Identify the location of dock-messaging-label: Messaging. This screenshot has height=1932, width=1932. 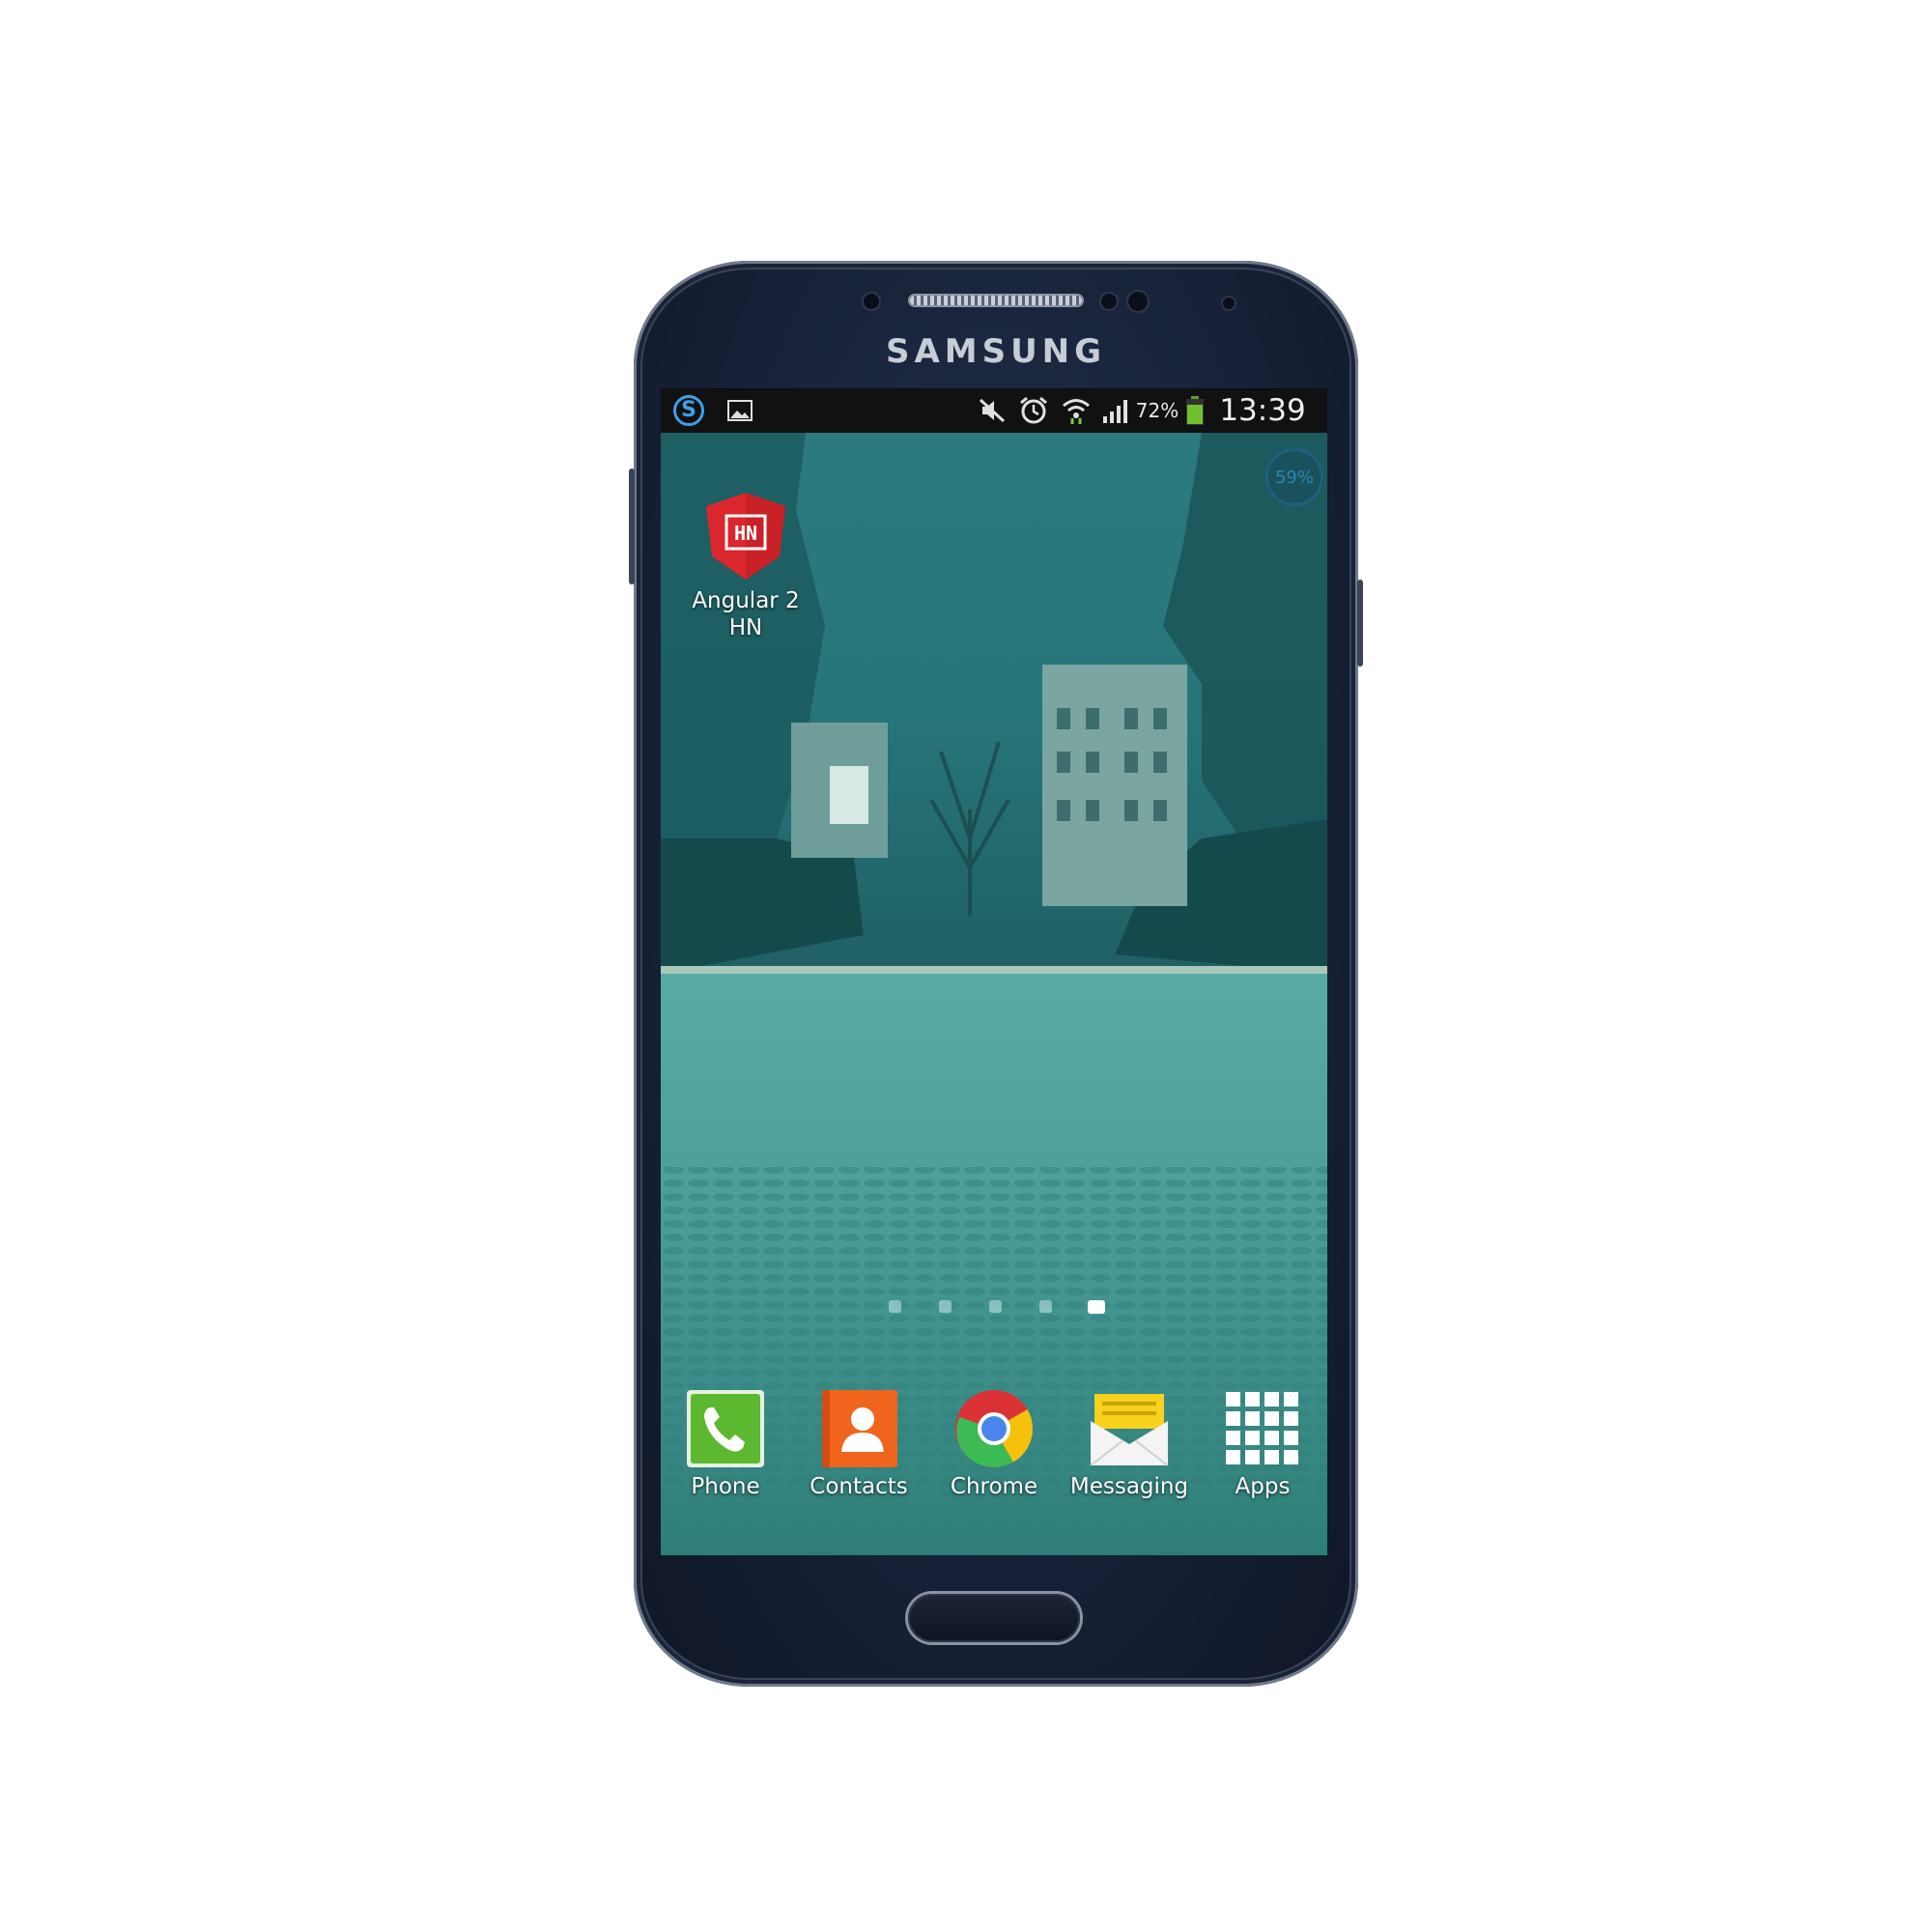
(1129, 1486).